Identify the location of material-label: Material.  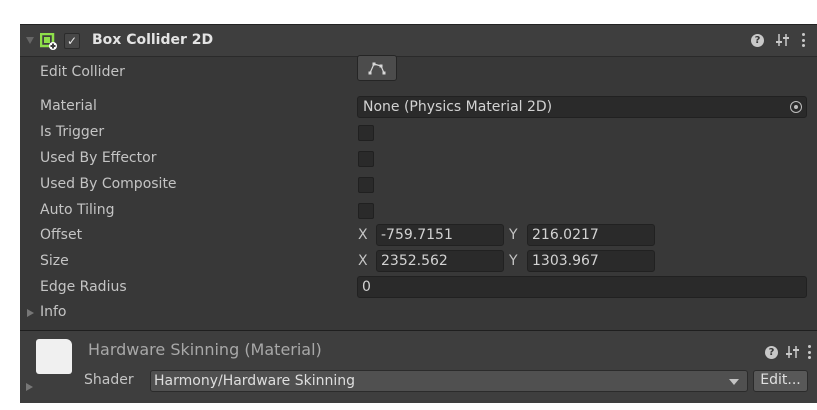
(68, 106).